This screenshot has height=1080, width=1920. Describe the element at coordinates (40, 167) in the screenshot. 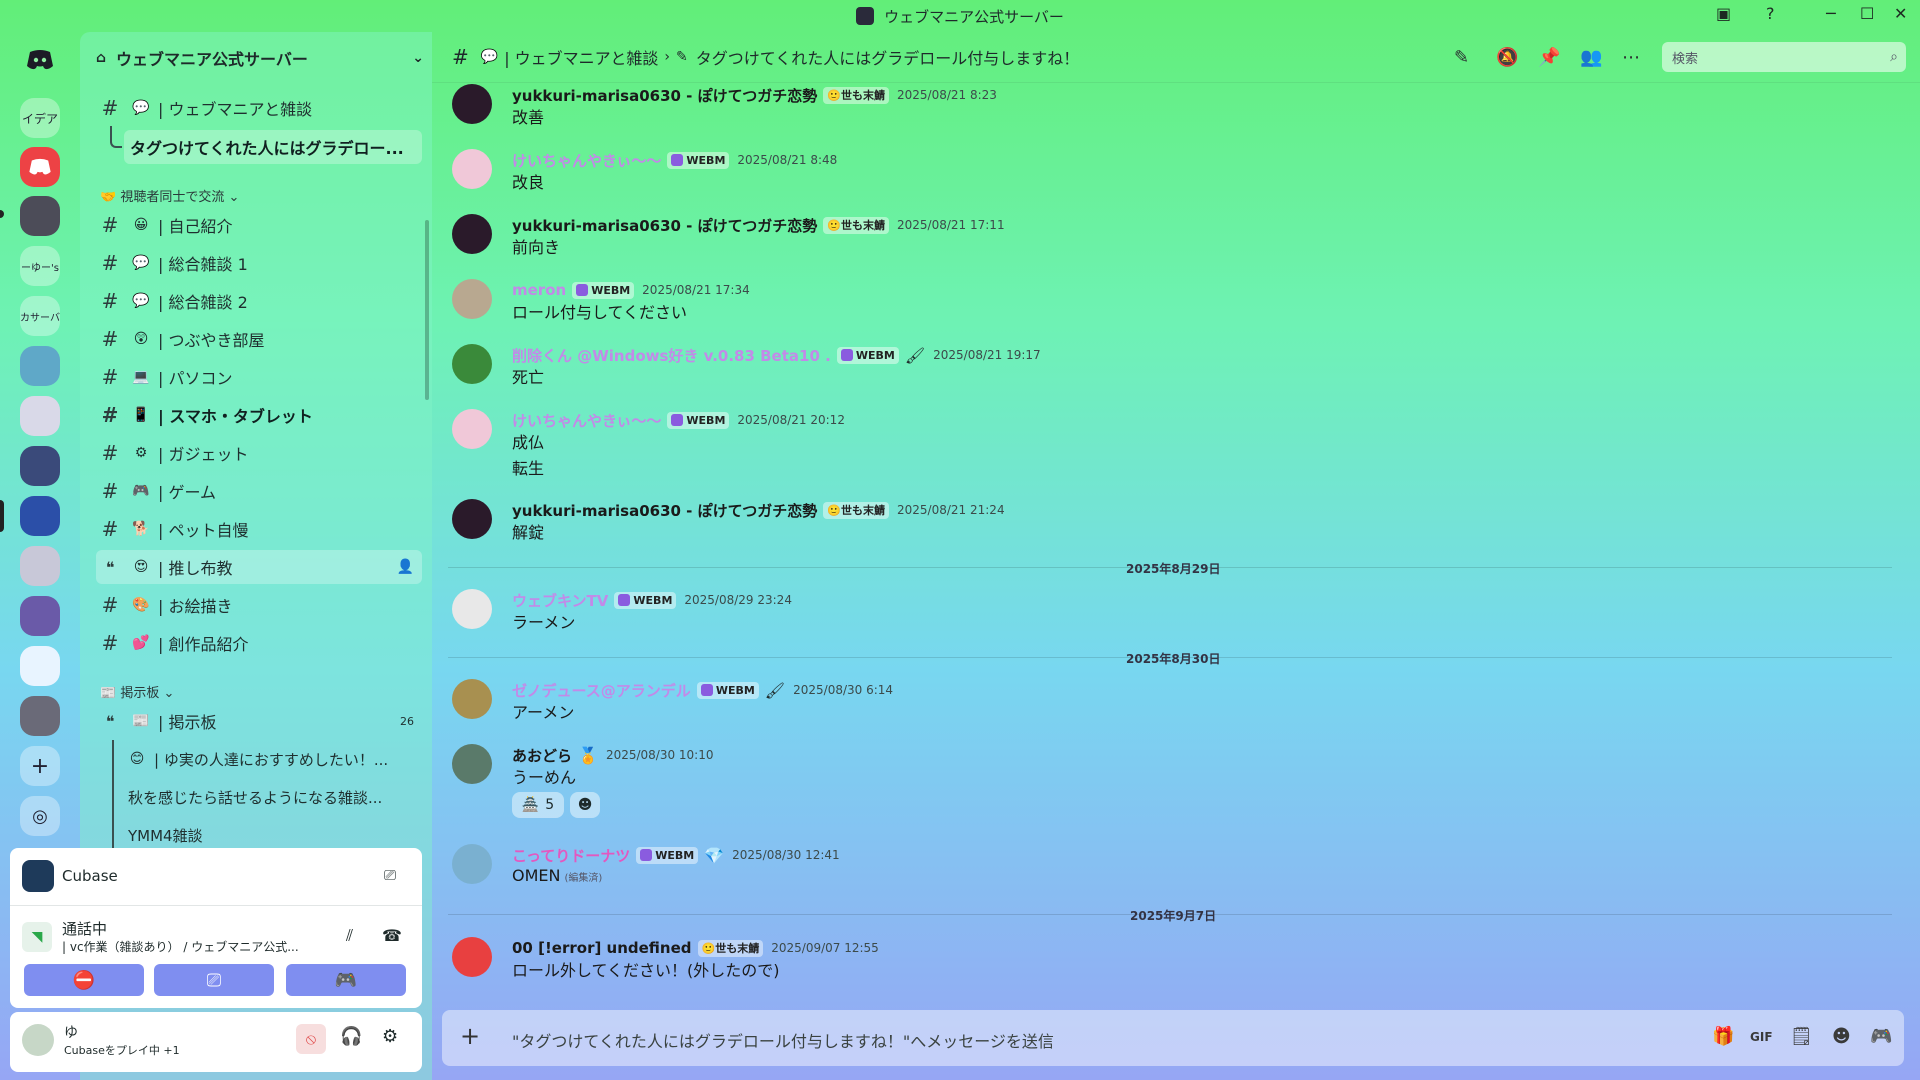

I see `discord-server-icon` at that location.